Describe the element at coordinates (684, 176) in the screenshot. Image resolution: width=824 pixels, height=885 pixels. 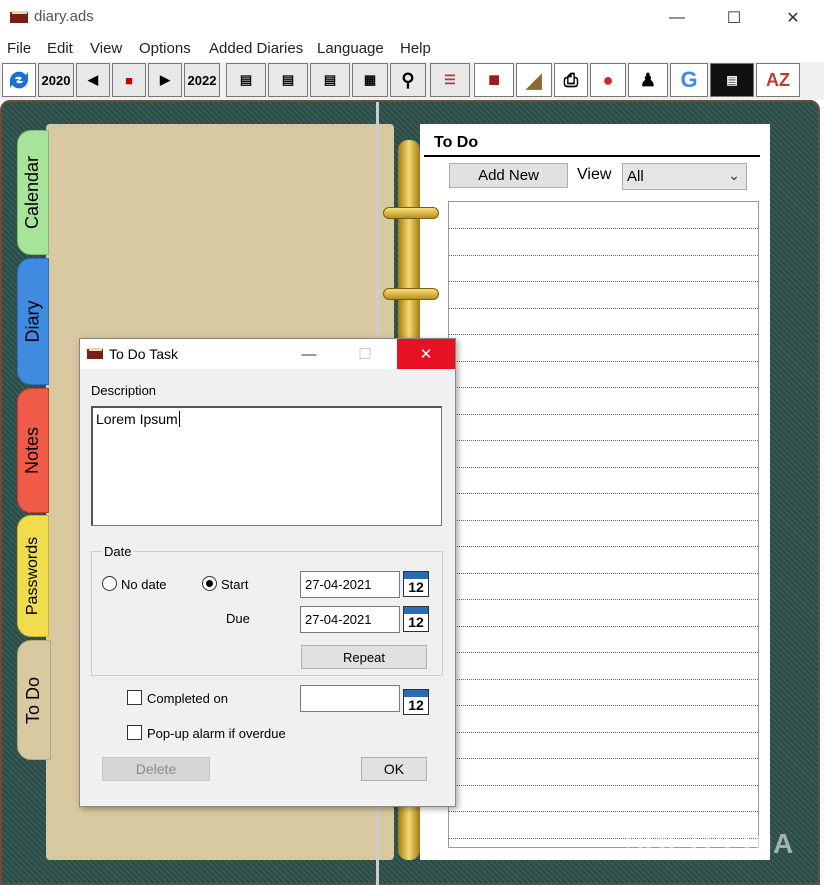
I see `view-filter-select: All ⌄` at that location.